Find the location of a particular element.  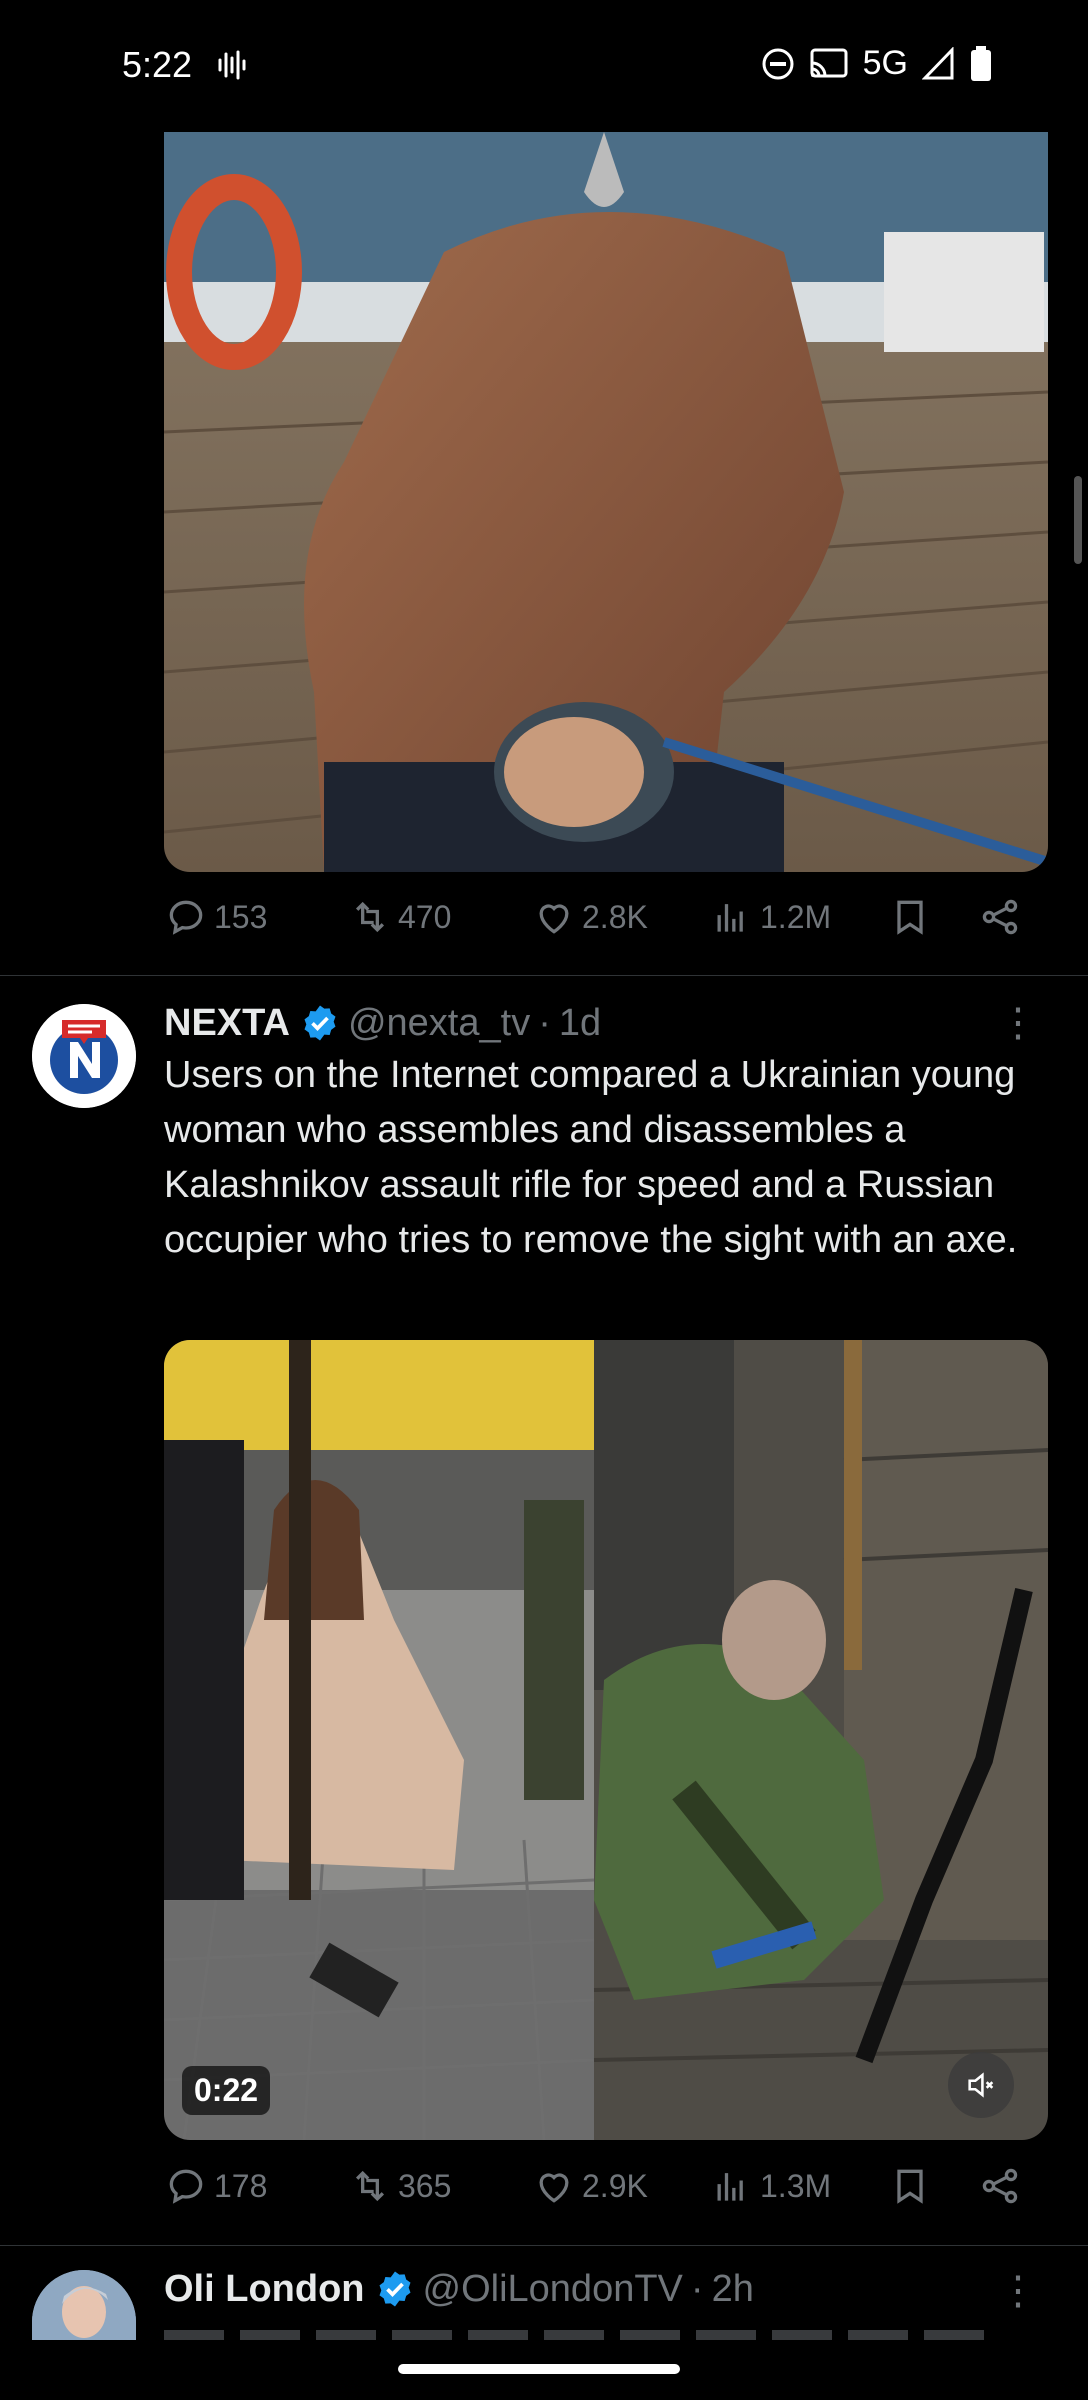

battery-icon is located at coordinates (981, 63).